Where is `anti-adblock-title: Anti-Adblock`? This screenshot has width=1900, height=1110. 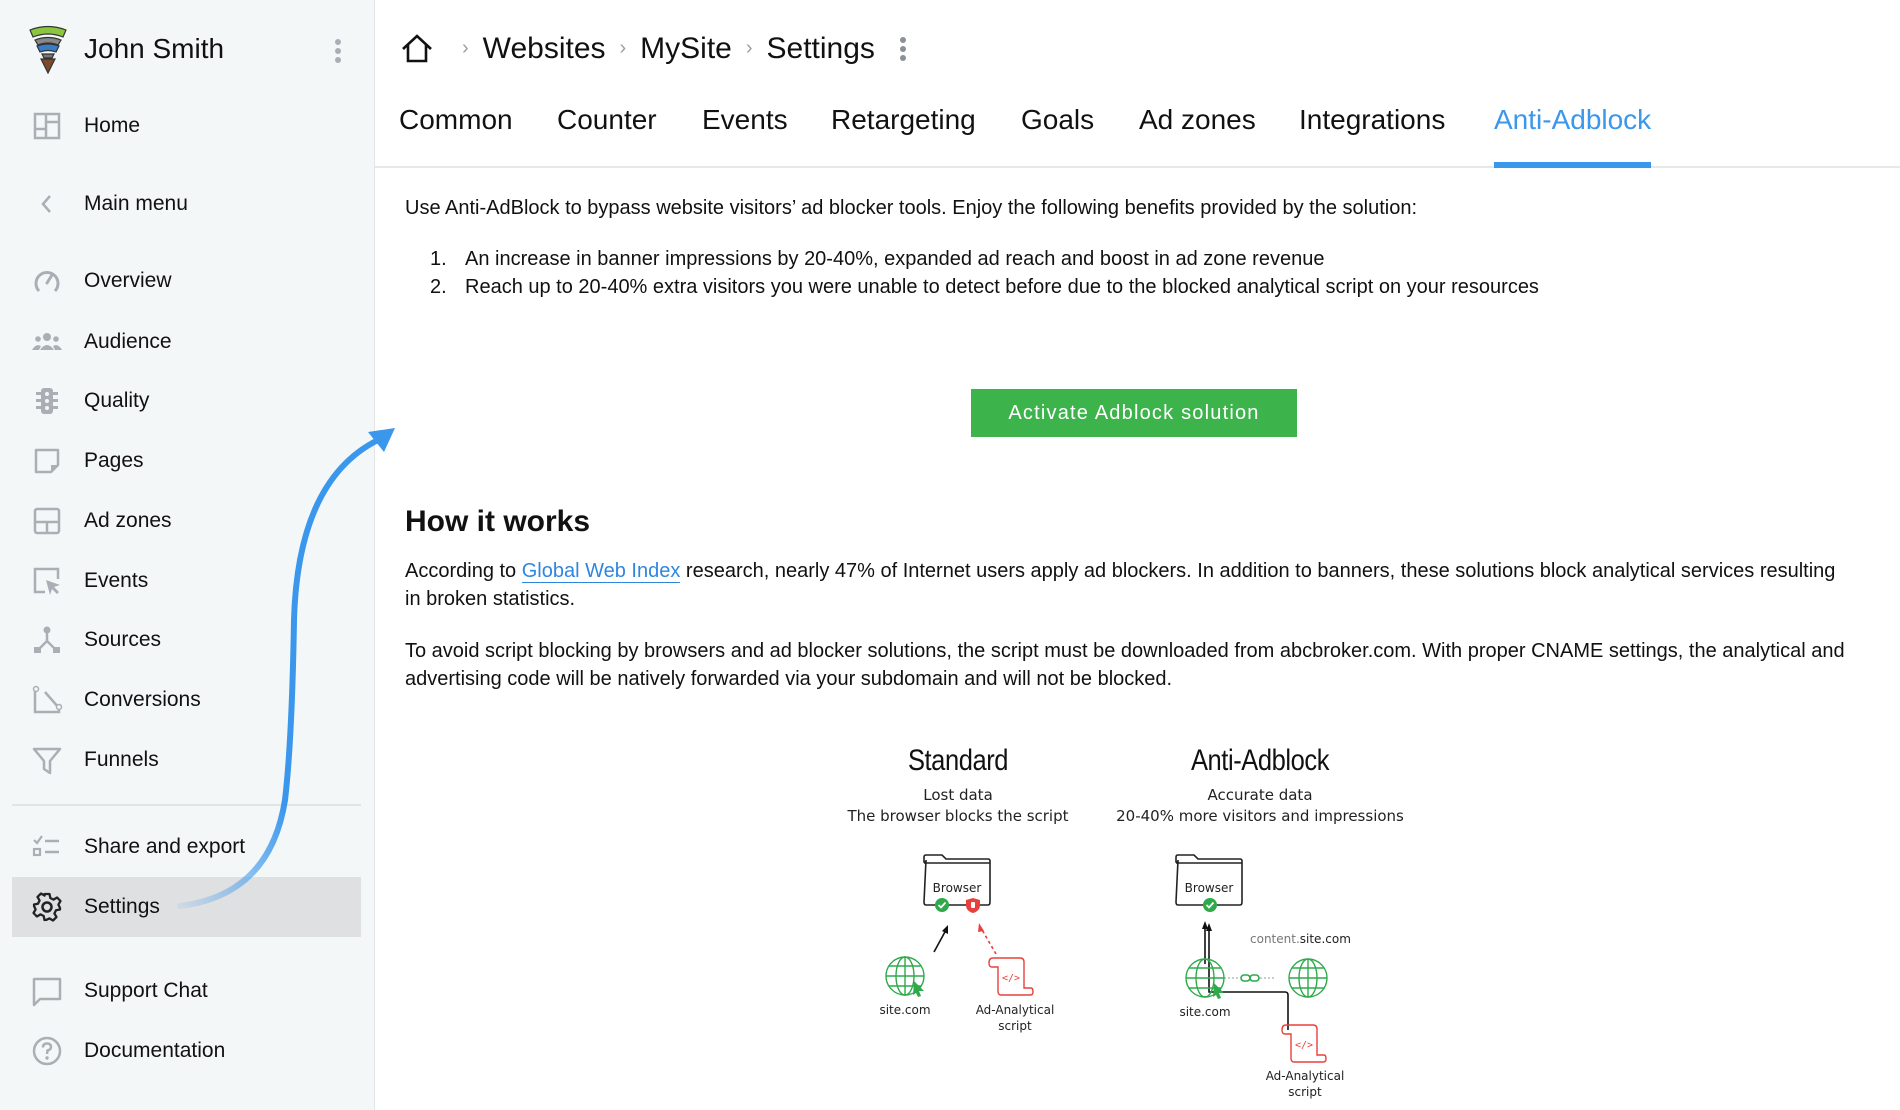
anti-adblock-title: Anti-Adblock is located at coordinates (1260, 760).